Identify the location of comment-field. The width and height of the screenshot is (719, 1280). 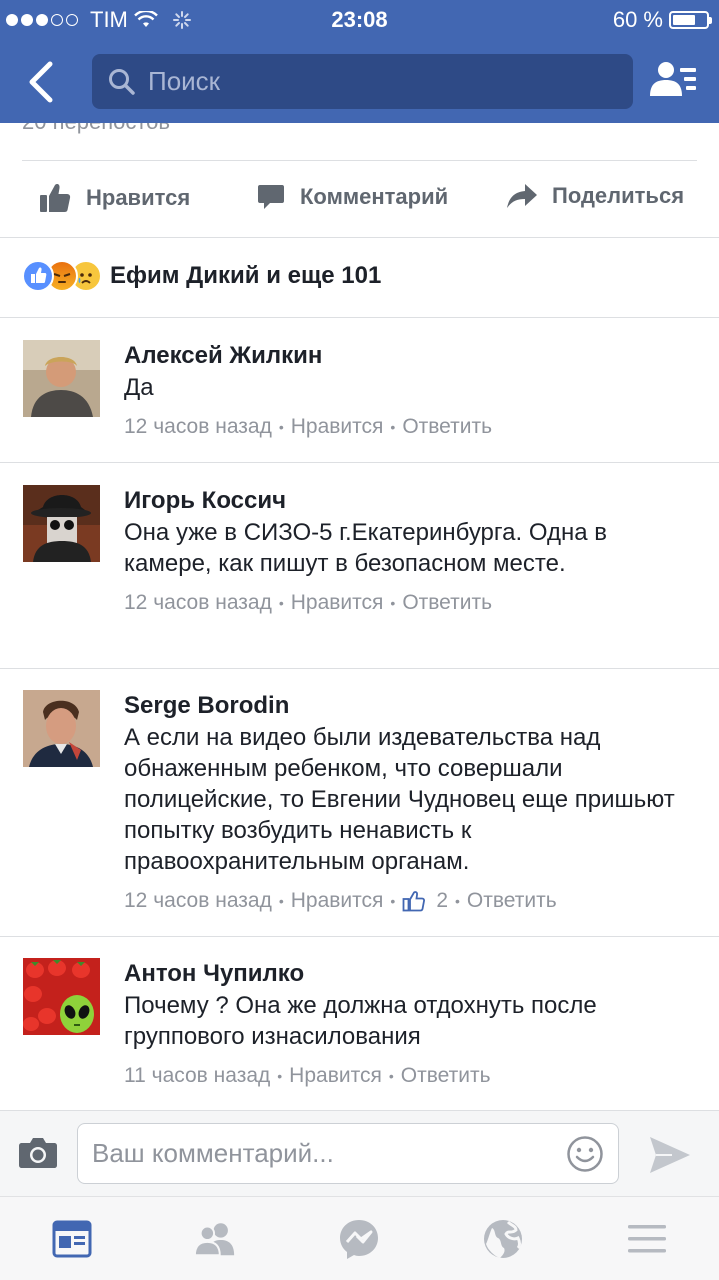
(348, 1153).